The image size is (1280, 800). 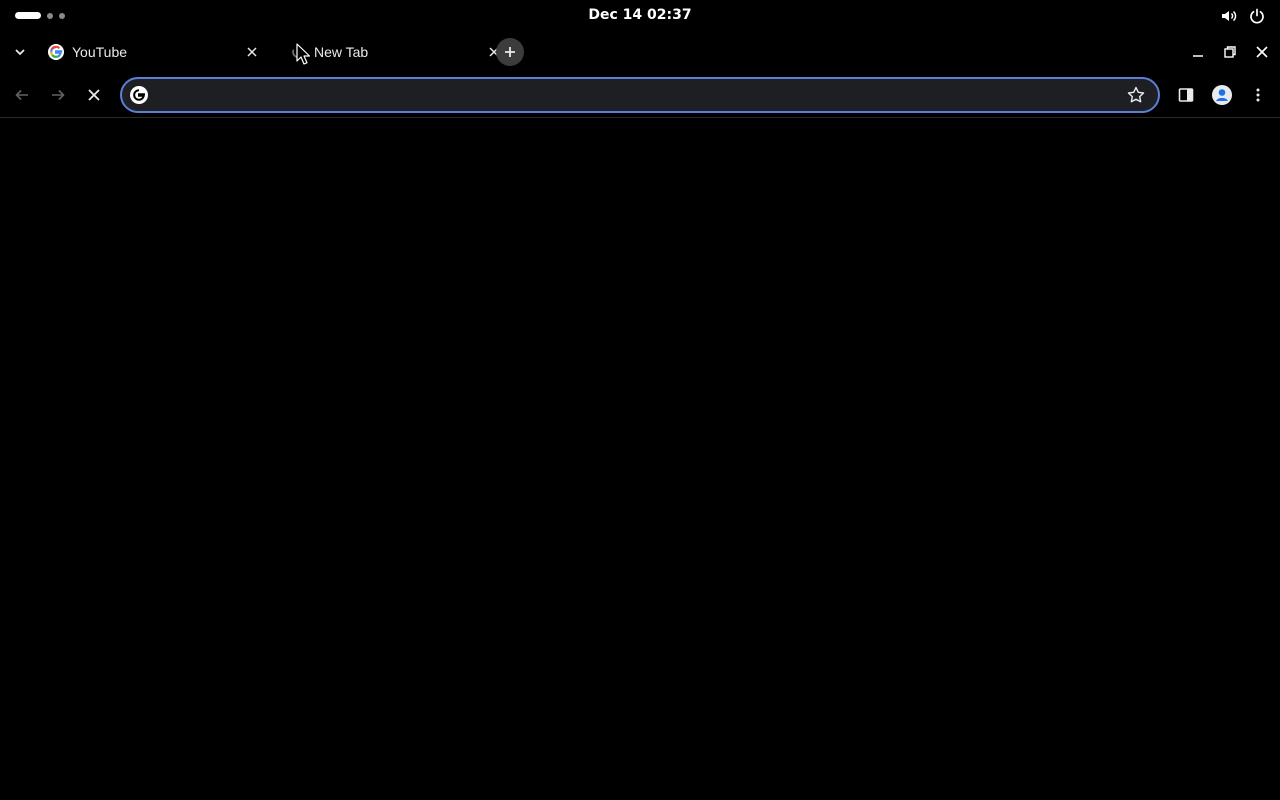 I want to click on address-input, so click(x=642, y=95).